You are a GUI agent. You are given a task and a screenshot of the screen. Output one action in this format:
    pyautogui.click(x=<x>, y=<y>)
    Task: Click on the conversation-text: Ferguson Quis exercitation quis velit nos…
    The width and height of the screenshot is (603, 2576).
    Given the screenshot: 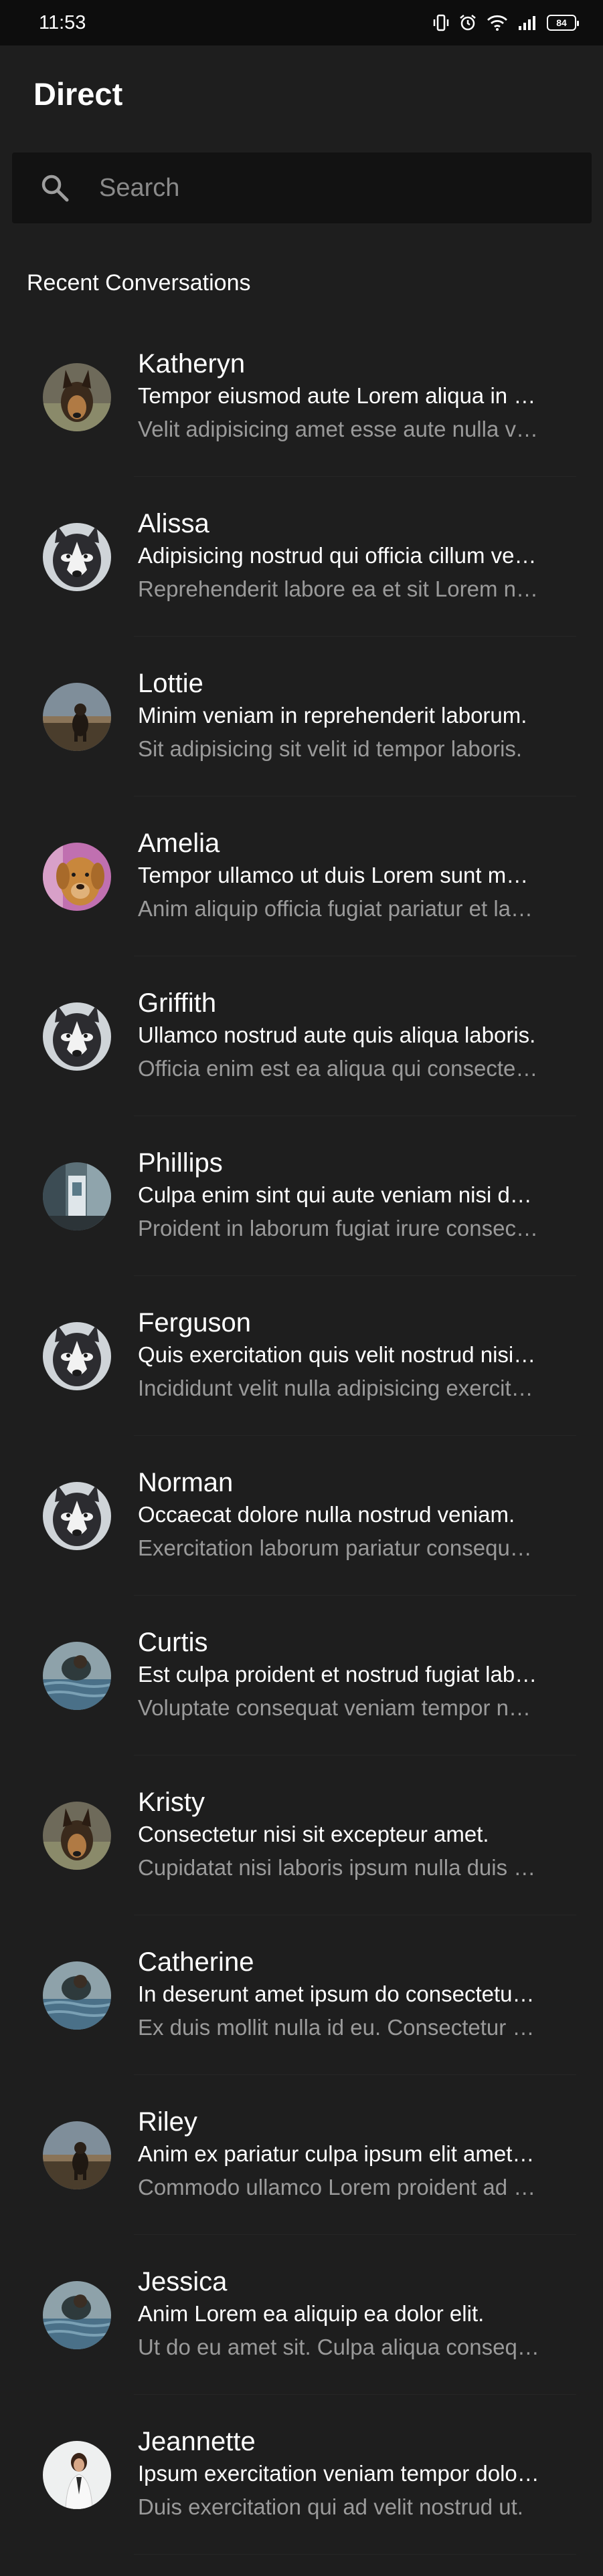 What is the action you would take?
    pyautogui.click(x=338, y=1356)
    